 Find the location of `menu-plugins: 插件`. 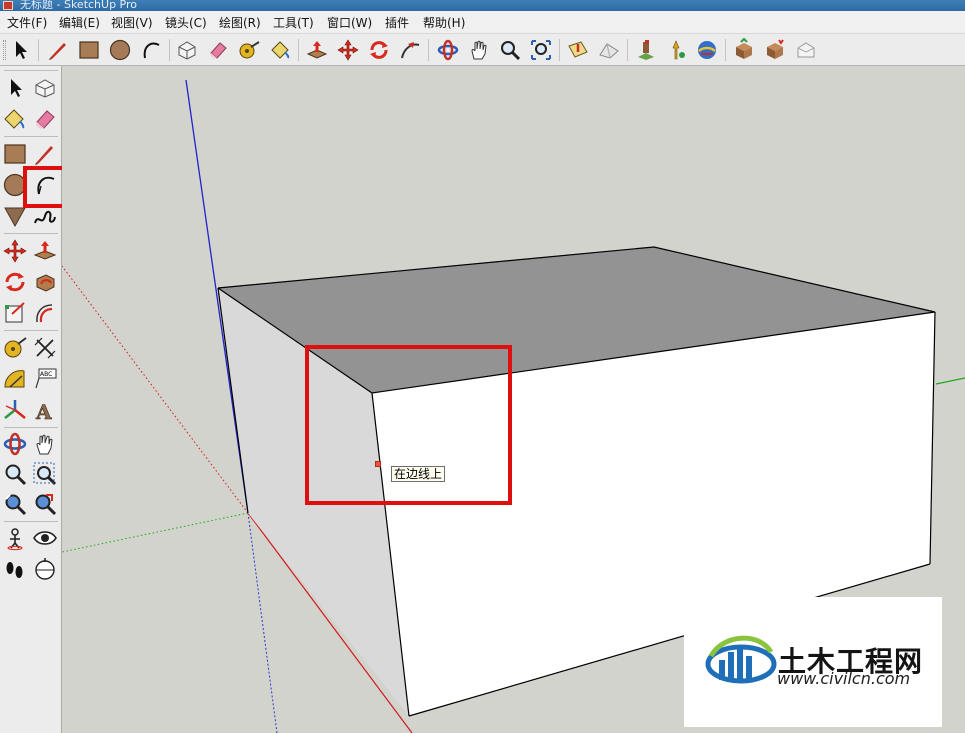

menu-plugins: 插件 is located at coordinates (397, 22).